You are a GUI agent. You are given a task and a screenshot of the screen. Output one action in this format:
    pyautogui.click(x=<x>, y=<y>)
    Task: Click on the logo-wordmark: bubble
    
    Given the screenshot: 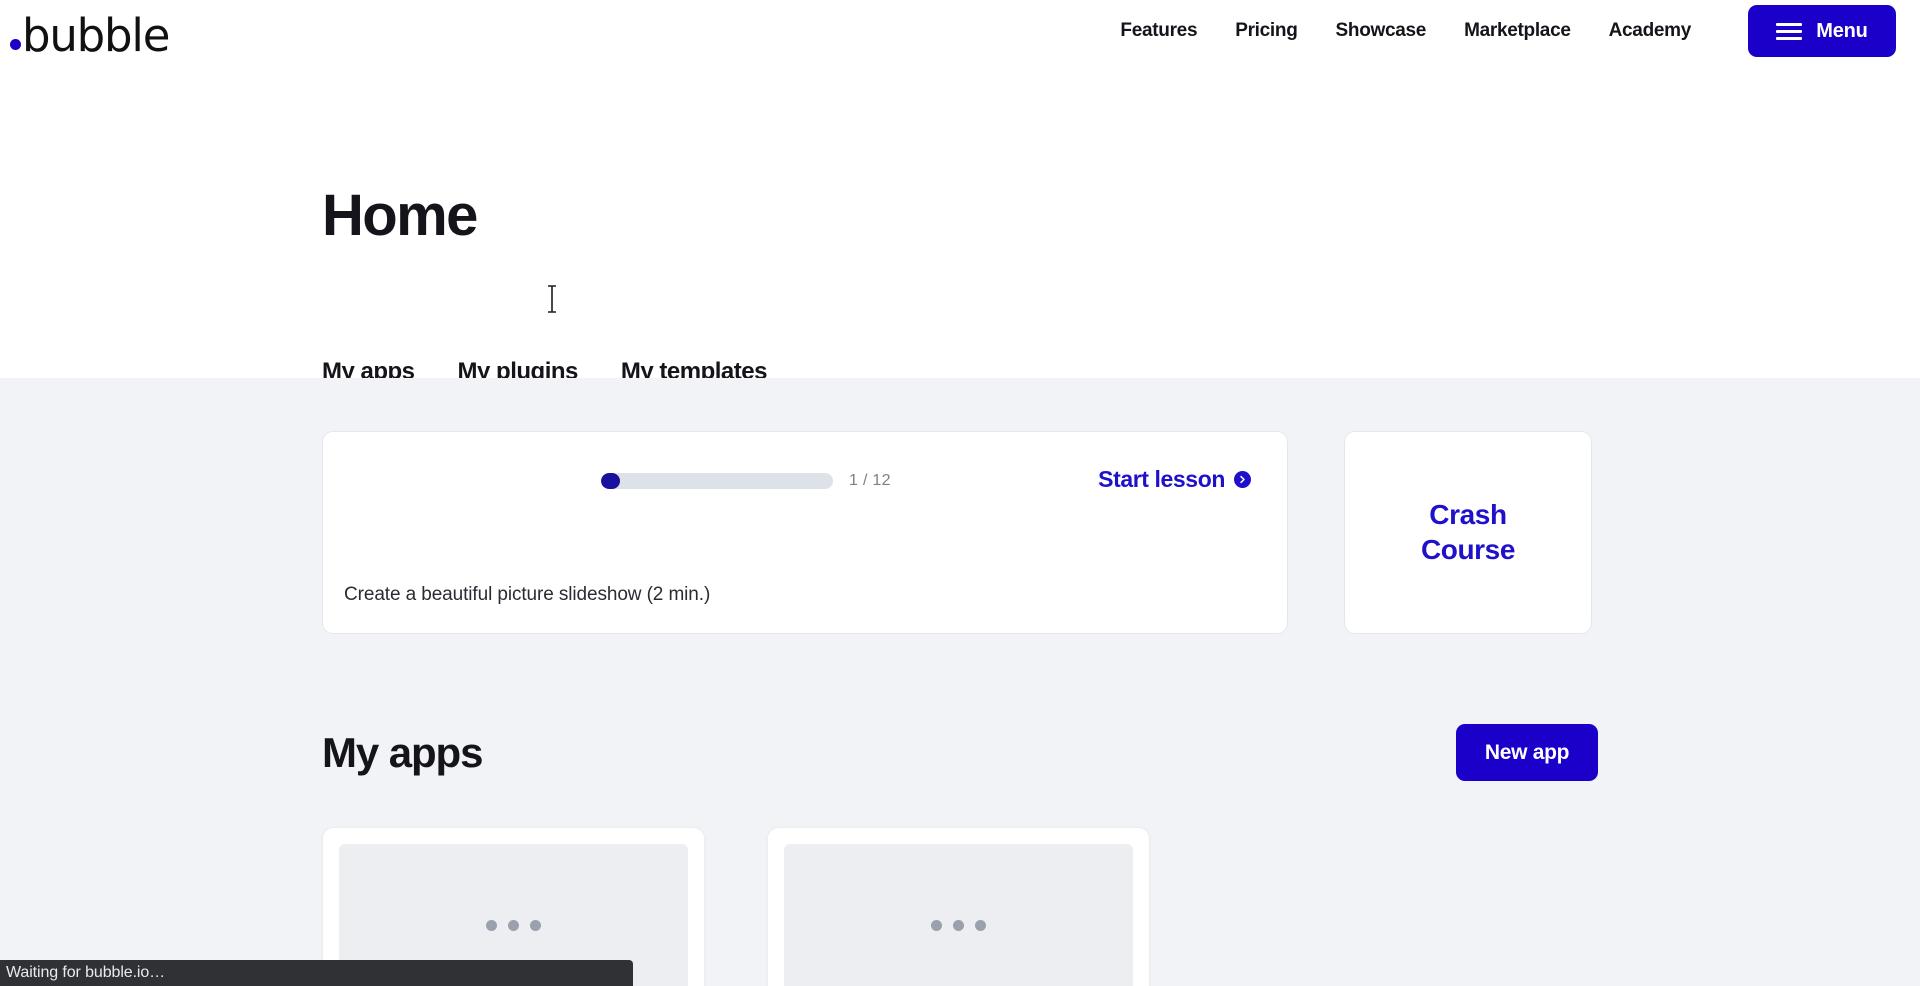 What is the action you would take?
    pyautogui.click(x=96, y=35)
    